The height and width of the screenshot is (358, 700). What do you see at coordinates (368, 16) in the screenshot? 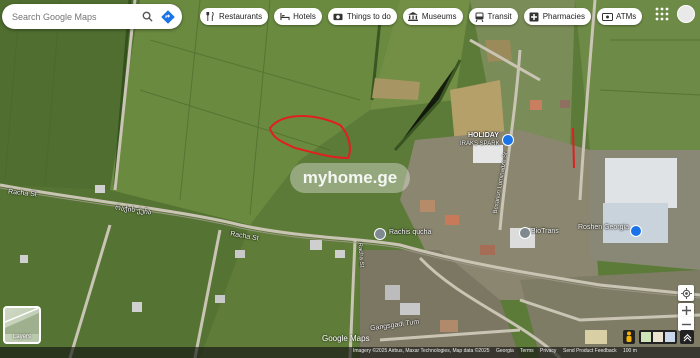
I see `chip-label: Things to do` at bounding box center [368, 16].